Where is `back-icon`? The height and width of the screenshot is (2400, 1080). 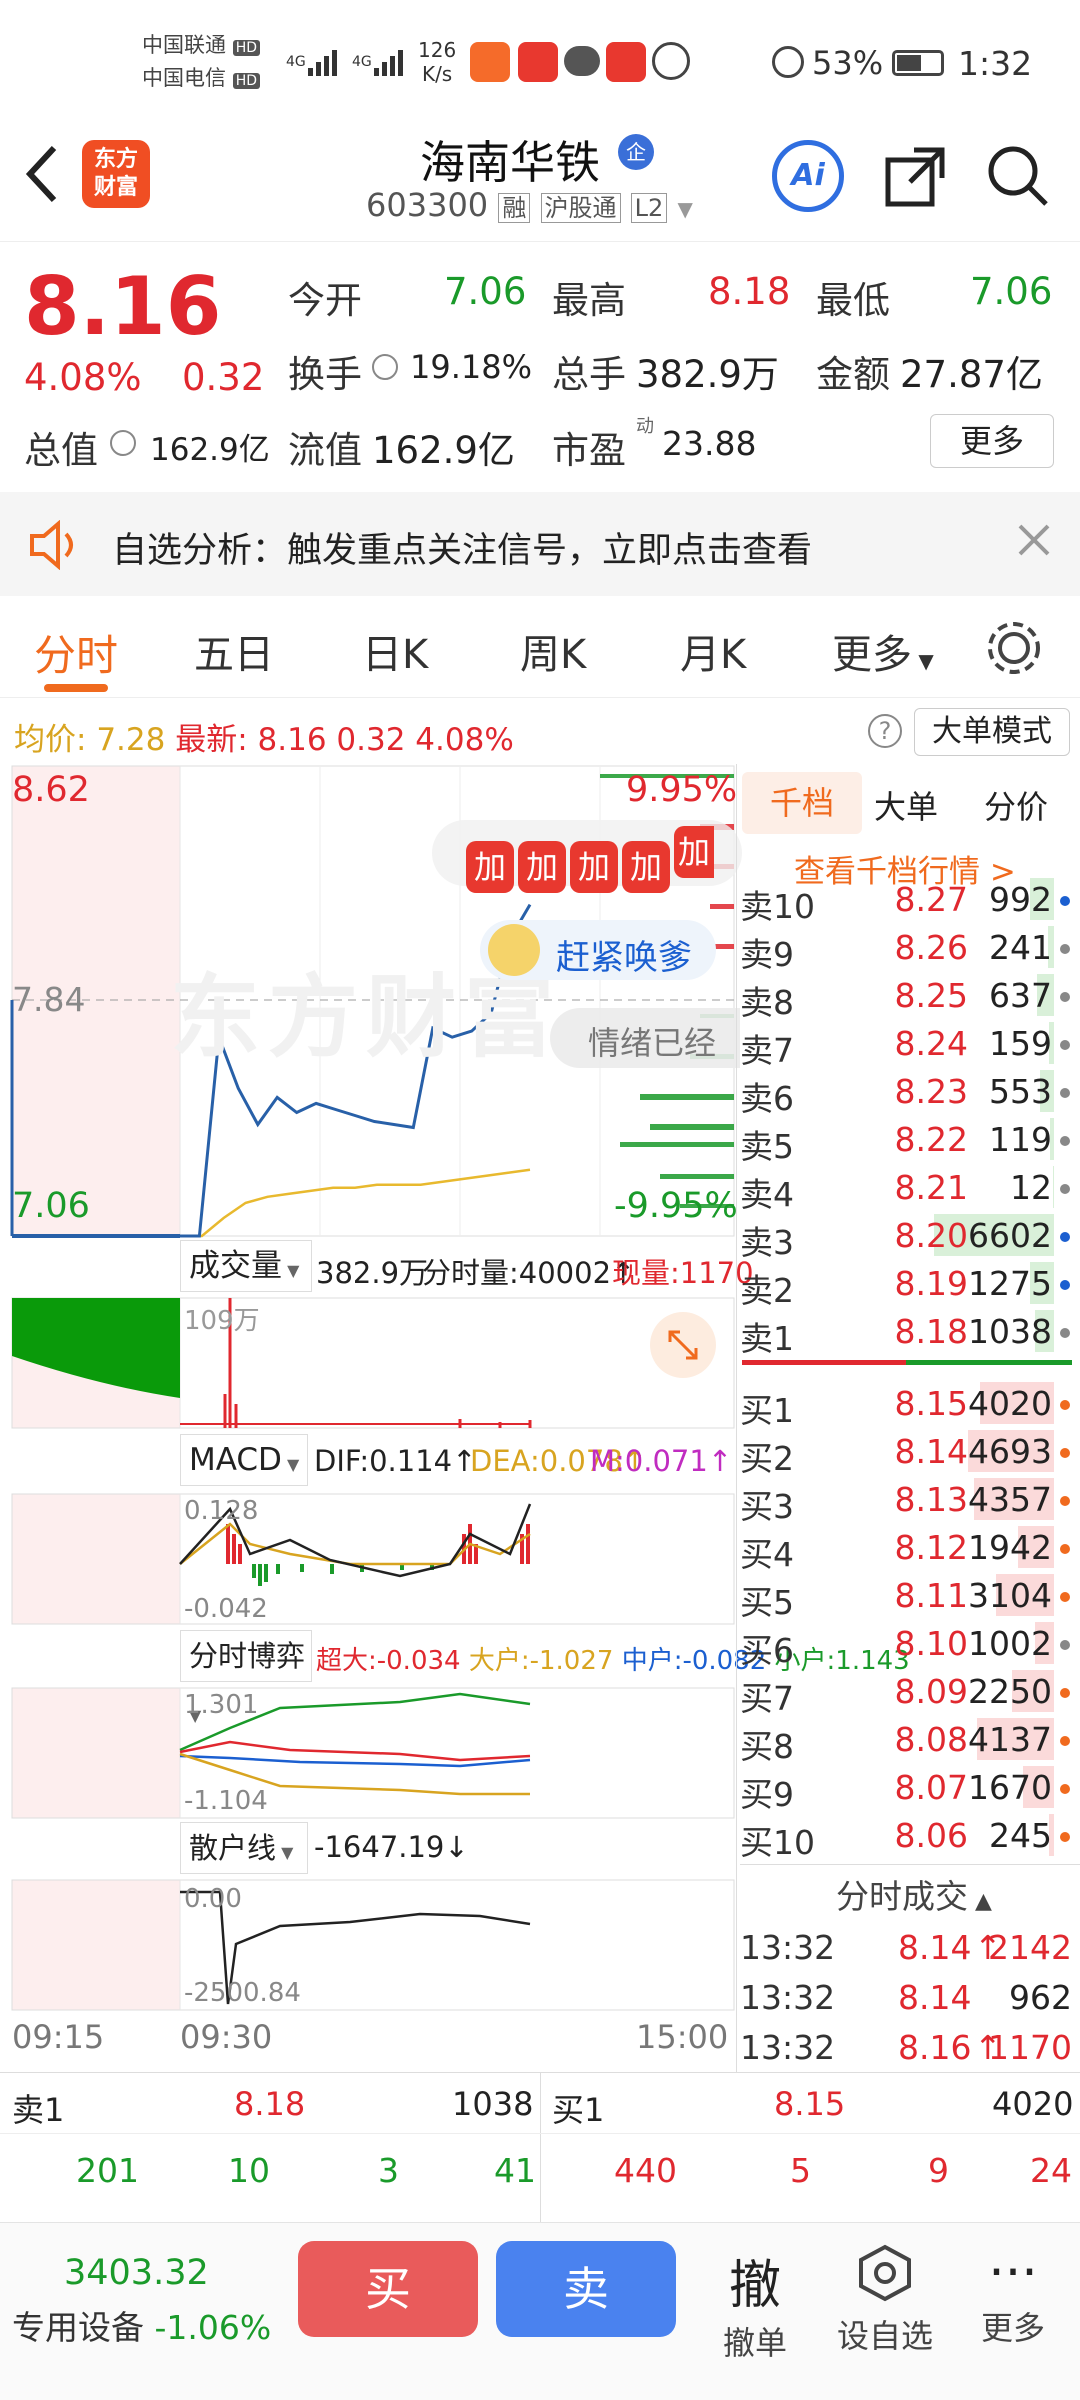 back-icon is located at coordinates (42, 174).